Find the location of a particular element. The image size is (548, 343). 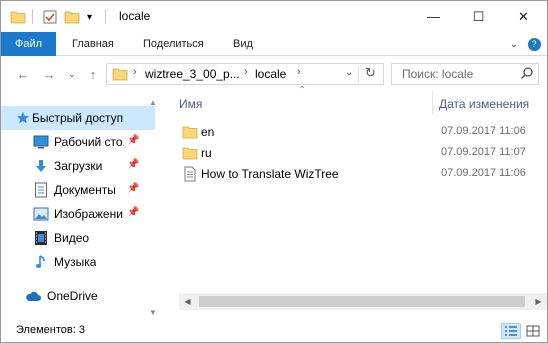

nav-label: OneDrive is located at coordinates (72, 296).